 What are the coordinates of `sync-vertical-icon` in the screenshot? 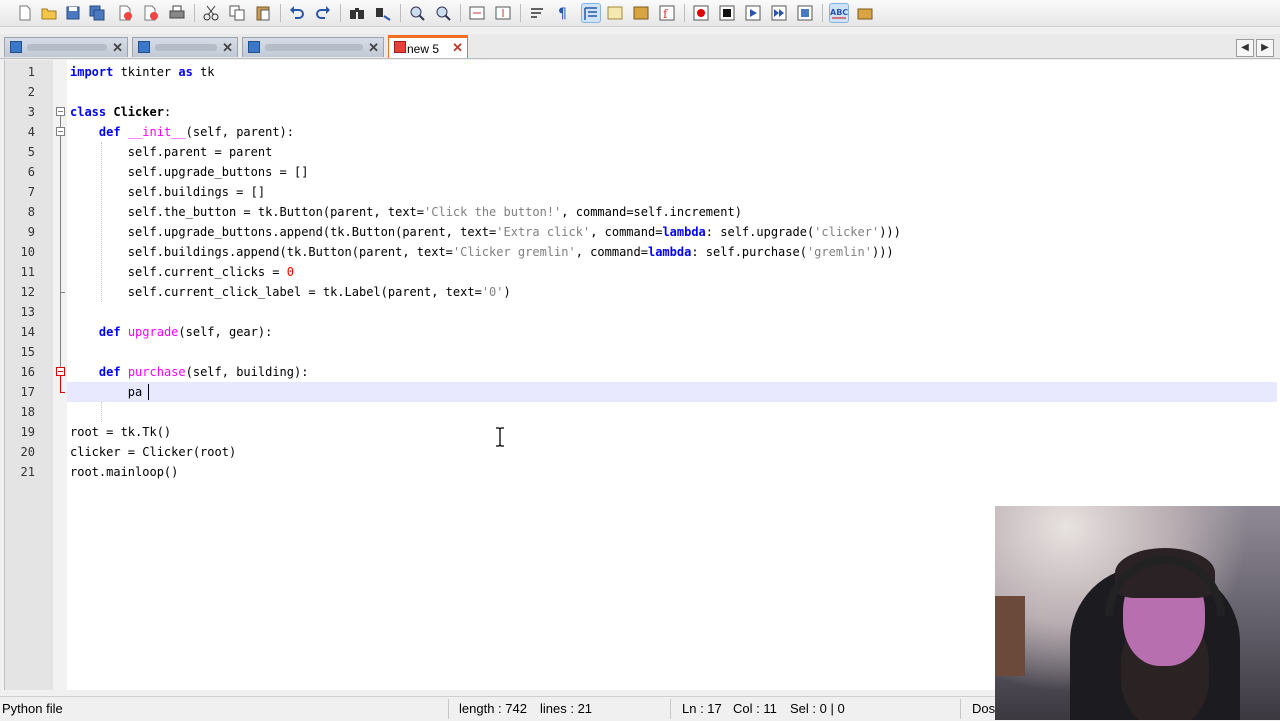 It's located at (477, 13).